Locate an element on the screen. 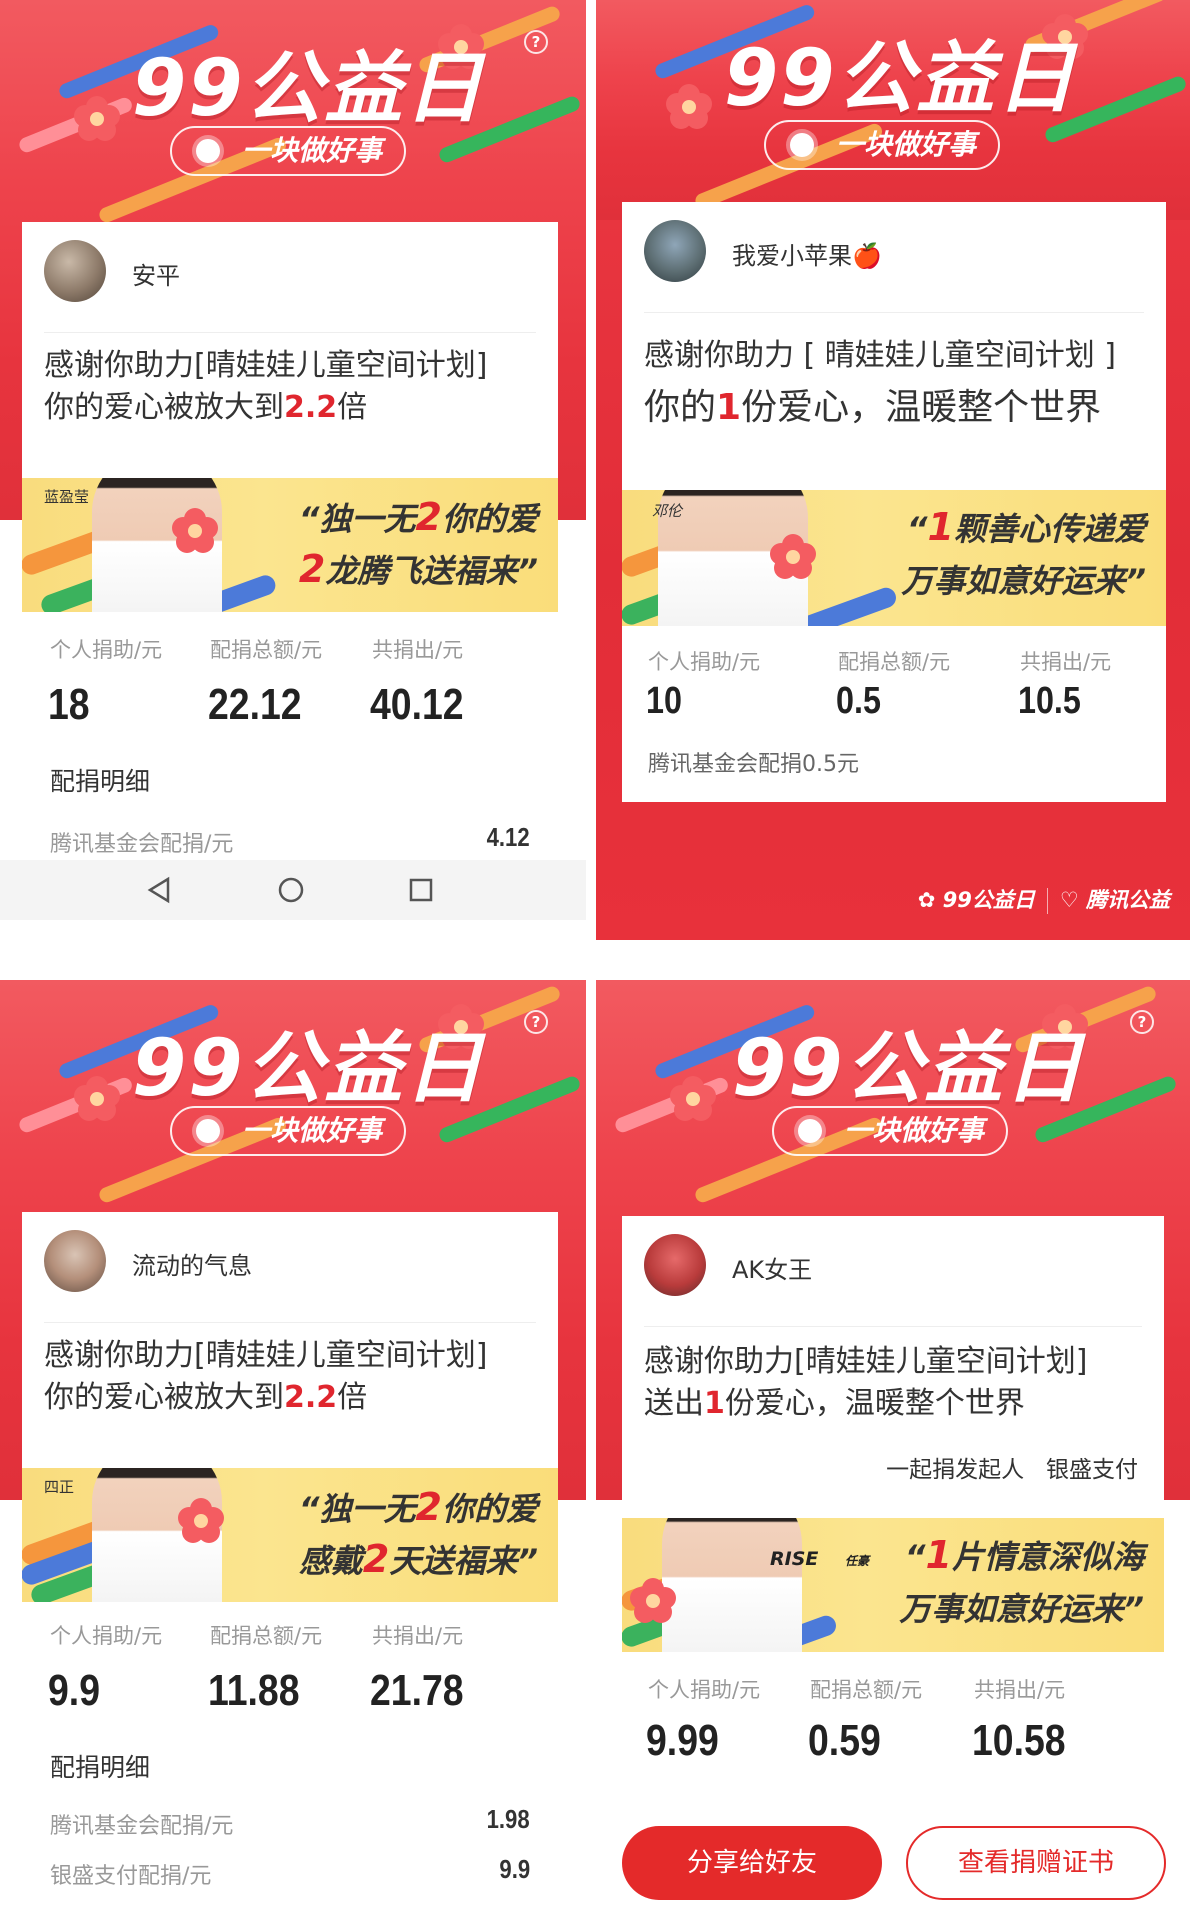 The height and width of the screenshot is (1920, 1190). back-icon is located at coordinates (159, 890).